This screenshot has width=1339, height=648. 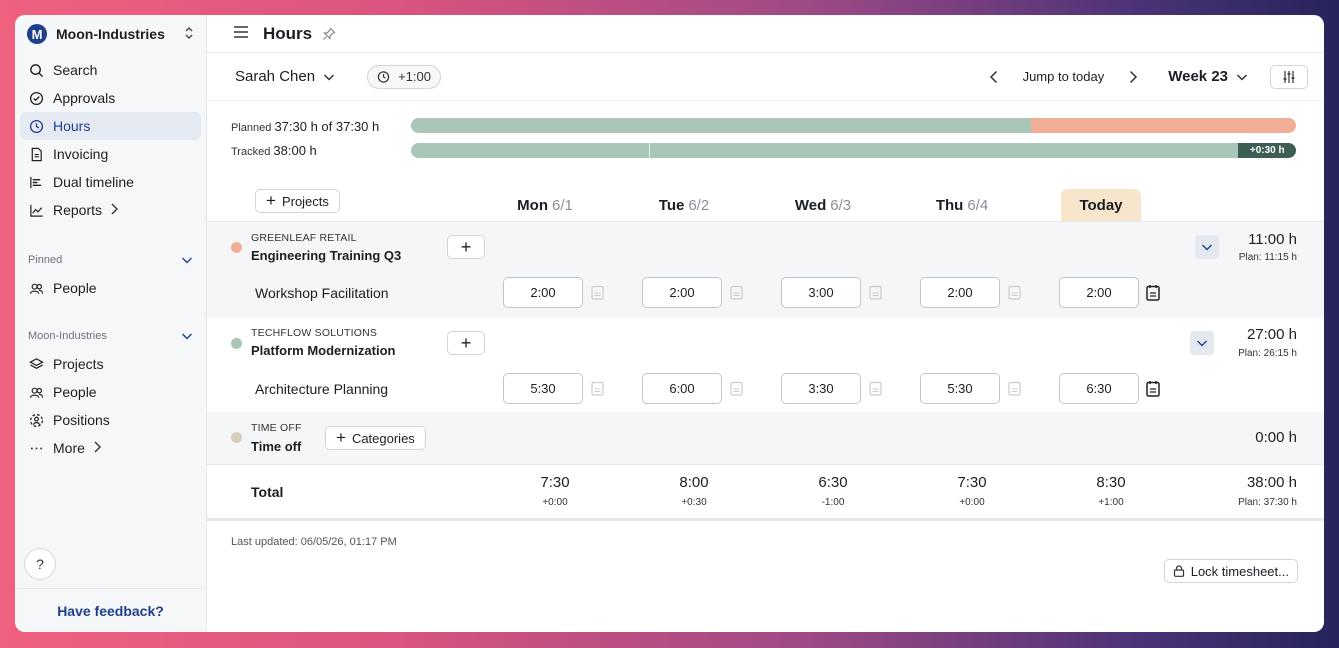 What do you see at coordinates (323, 350) in the screenshot?
I see `project-name: Platform Modernization` at bounding box center [323, 350].